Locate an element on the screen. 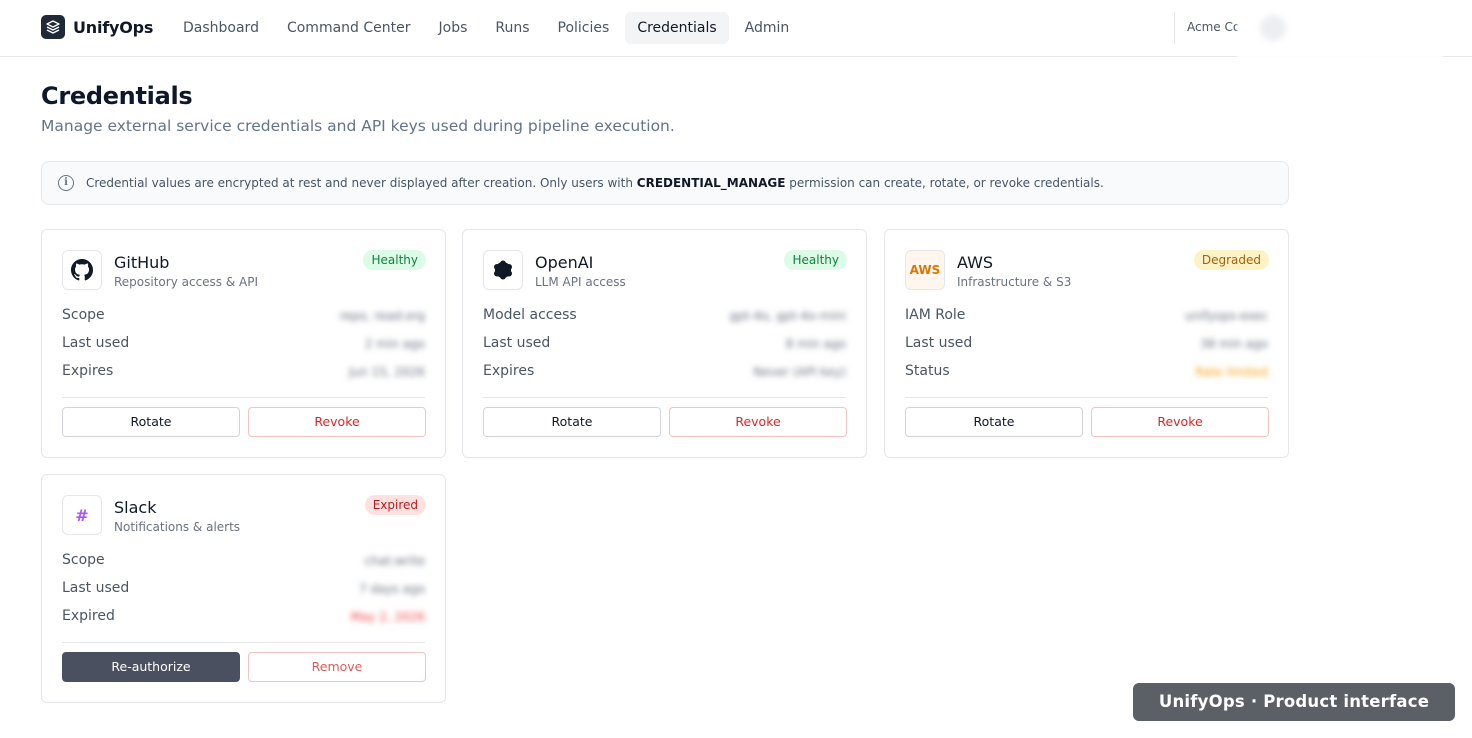 This screenshot has height=738, width=1472. status-badge: Expired is located at coordinates (395, 505).